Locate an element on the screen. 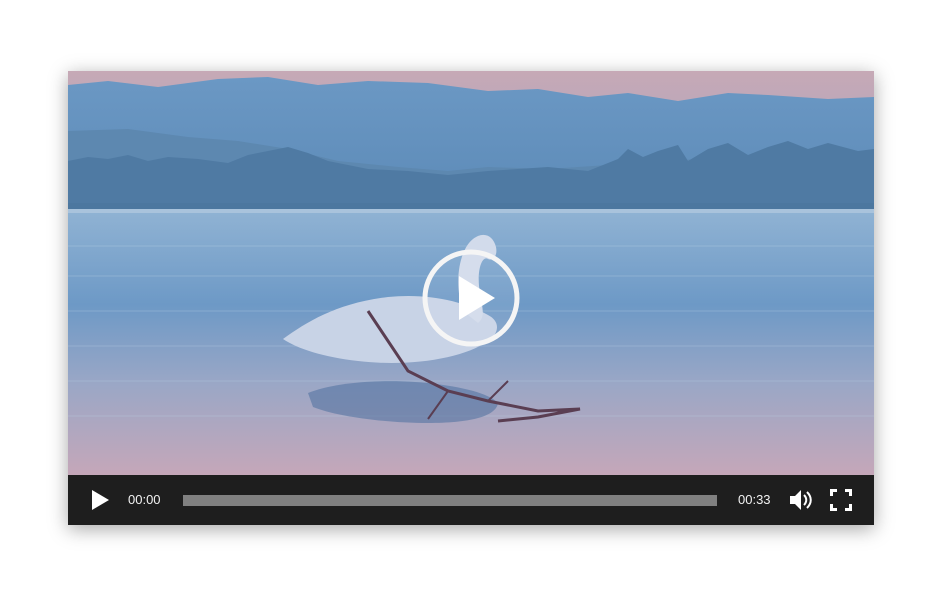 The image size is (945, 595). volume-button is located at coordinates (801, 500).